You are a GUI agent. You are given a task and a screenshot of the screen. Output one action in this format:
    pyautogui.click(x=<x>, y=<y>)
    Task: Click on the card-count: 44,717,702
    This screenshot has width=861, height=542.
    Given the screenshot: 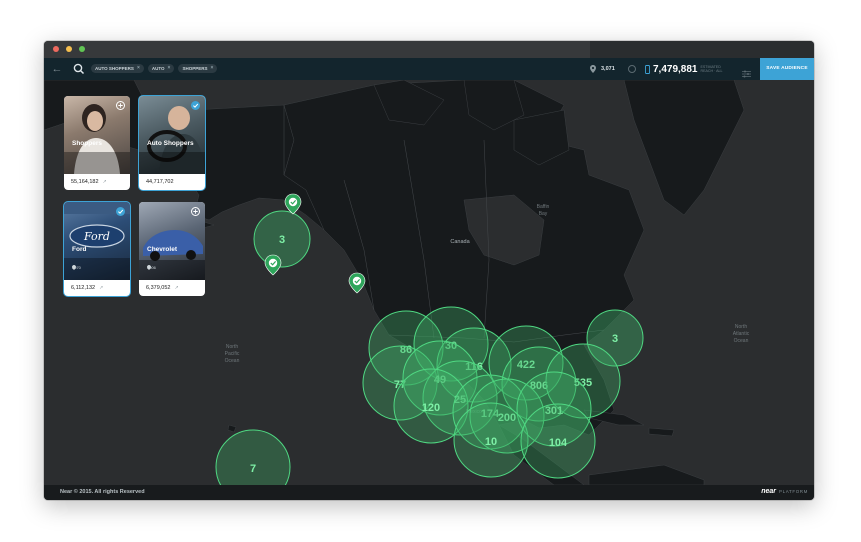 What is the action you would take?
    pyautogui.click(x=160, y=182)
    